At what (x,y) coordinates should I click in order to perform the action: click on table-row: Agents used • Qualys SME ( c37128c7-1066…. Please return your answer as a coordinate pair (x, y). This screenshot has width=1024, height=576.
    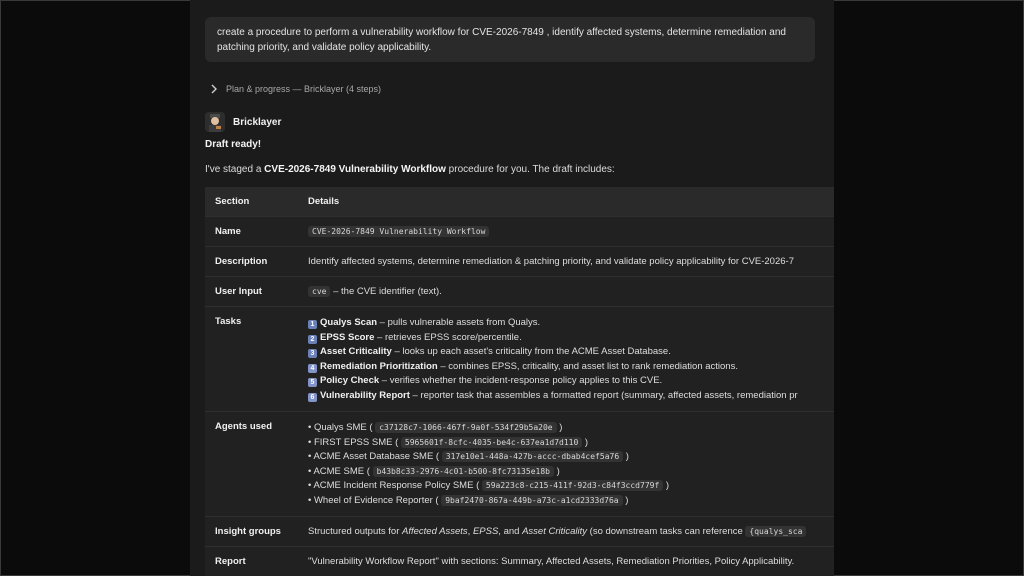
    Looking at the image, I should click on (519, 464).